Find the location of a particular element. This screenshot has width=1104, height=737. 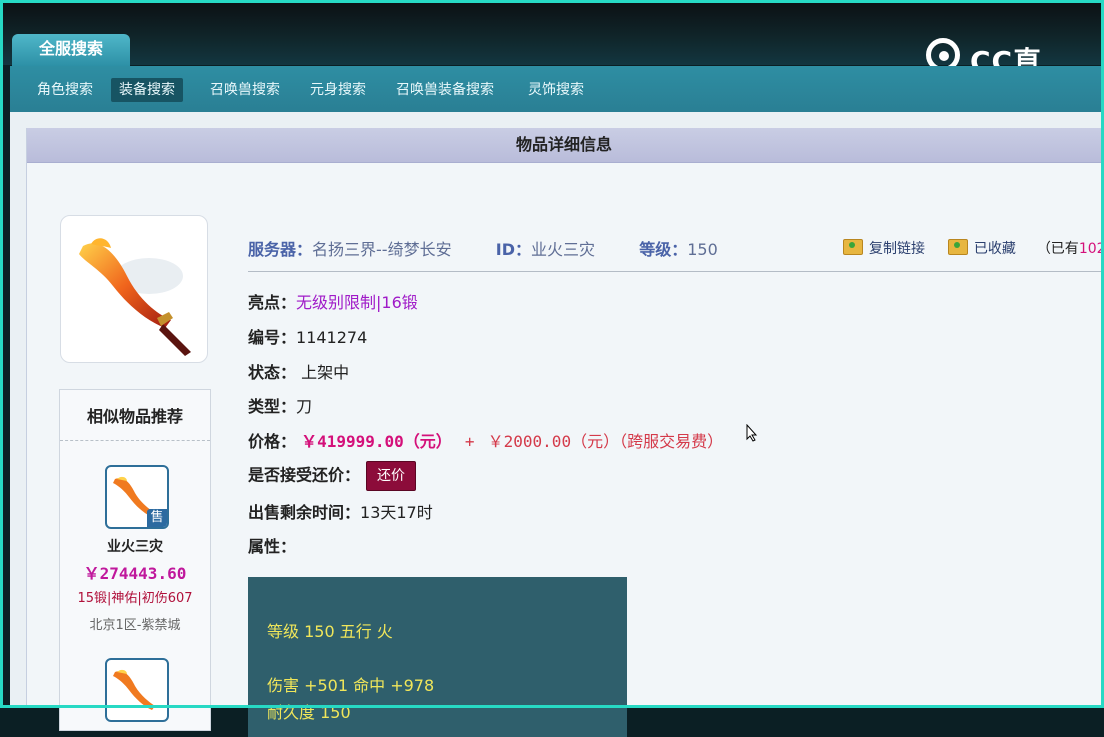

favorite-count-text: （已有102人收 is located at coordinates (1070, 249).